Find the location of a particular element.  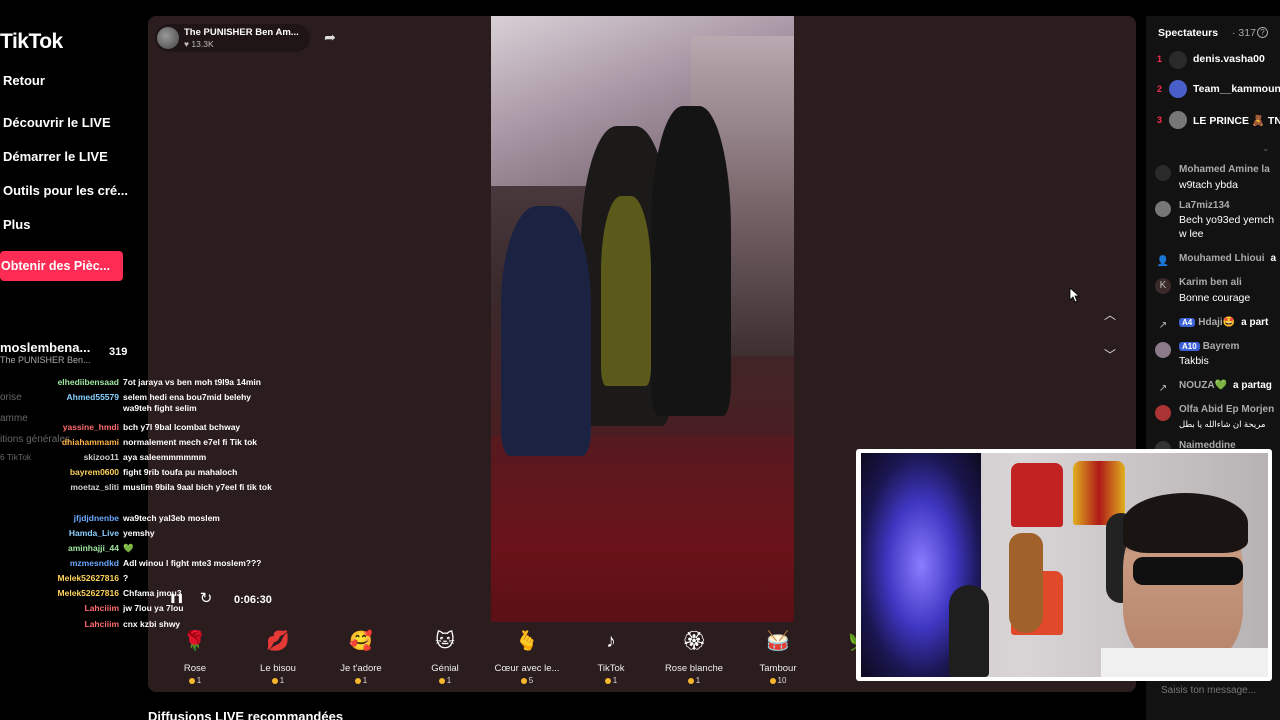

chat-username: Lahciiim jw 7lou ya 7lou is located at coordinates (136, 608).